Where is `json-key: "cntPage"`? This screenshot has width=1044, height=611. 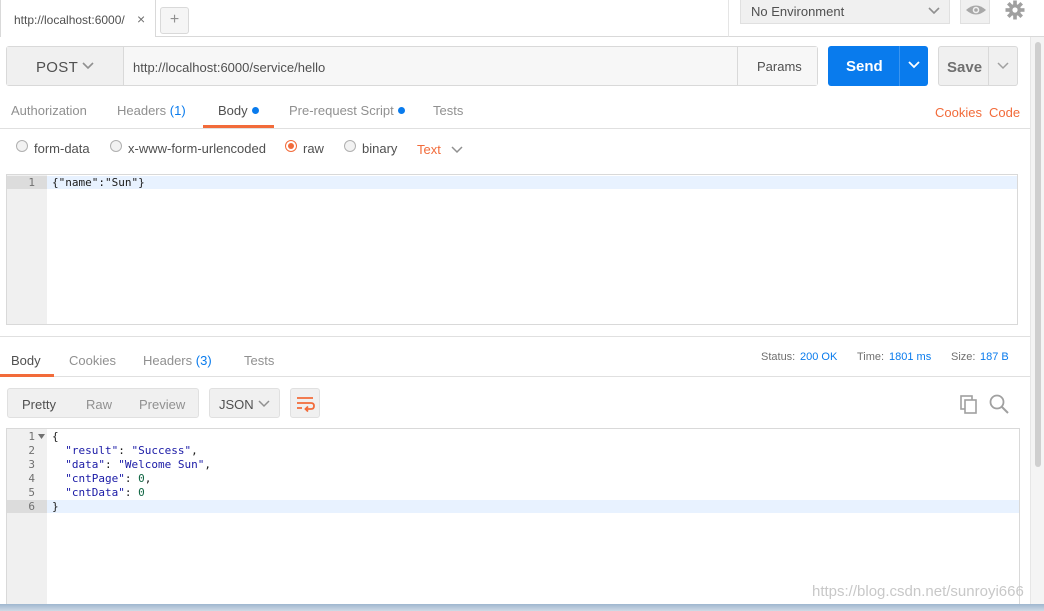
json-key: "cntPage" is located at coordinates (95, 478).